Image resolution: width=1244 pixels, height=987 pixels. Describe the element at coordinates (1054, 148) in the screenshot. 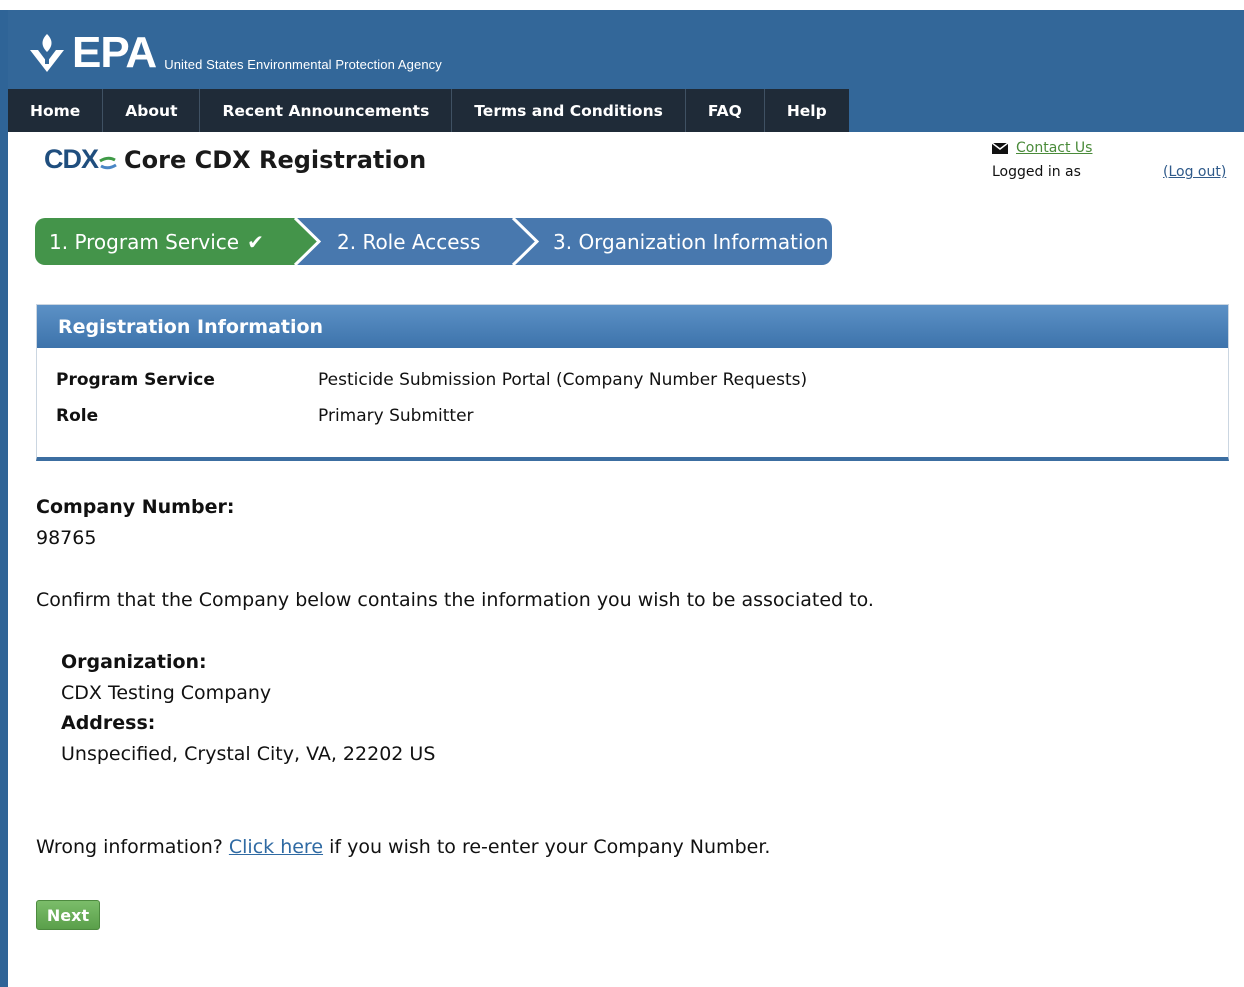

I see `contact-us-link: Contact Us` at that location.